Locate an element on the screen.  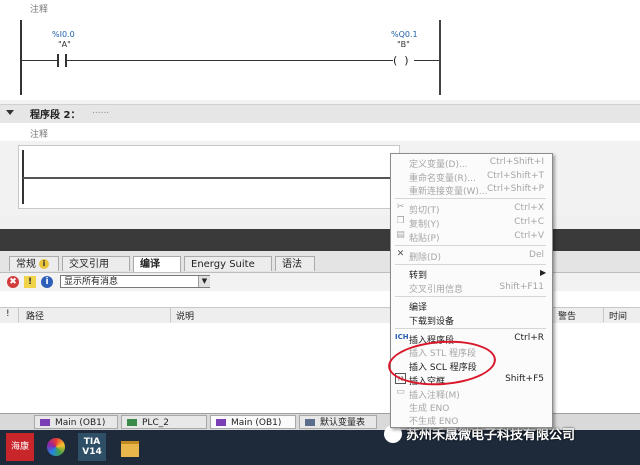
no-contact-A is located at coordinates (62, 60).